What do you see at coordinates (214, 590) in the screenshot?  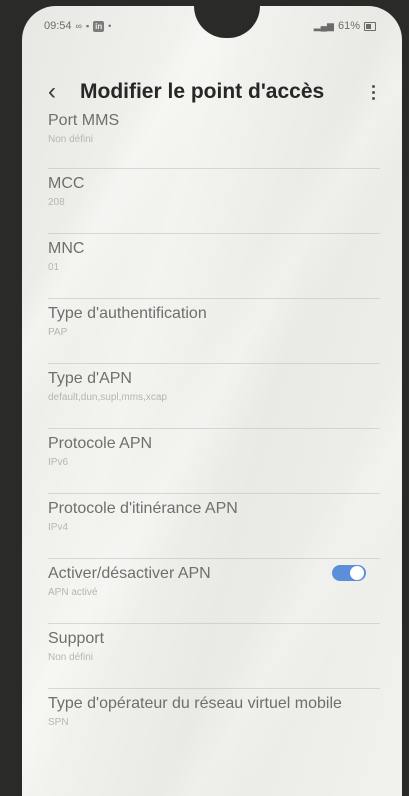 I see `list-item-apn-enable: Activer/désactiver APN APN activé` at bounding box center [214, 590].